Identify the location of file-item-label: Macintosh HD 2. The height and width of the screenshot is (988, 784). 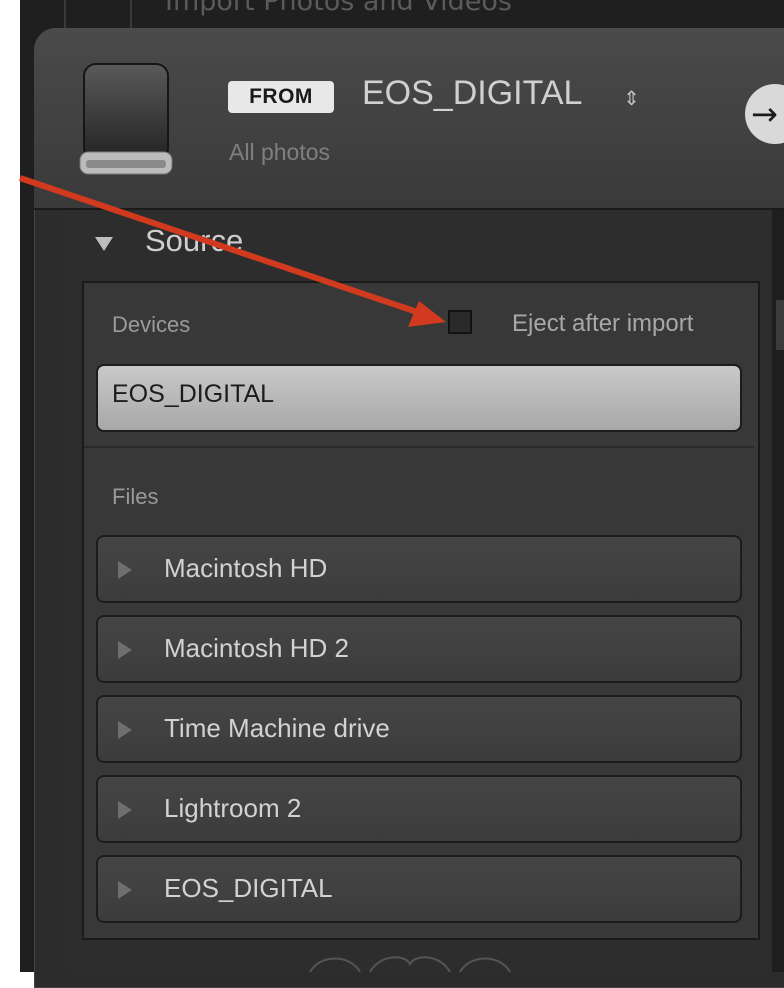
(256, 648).